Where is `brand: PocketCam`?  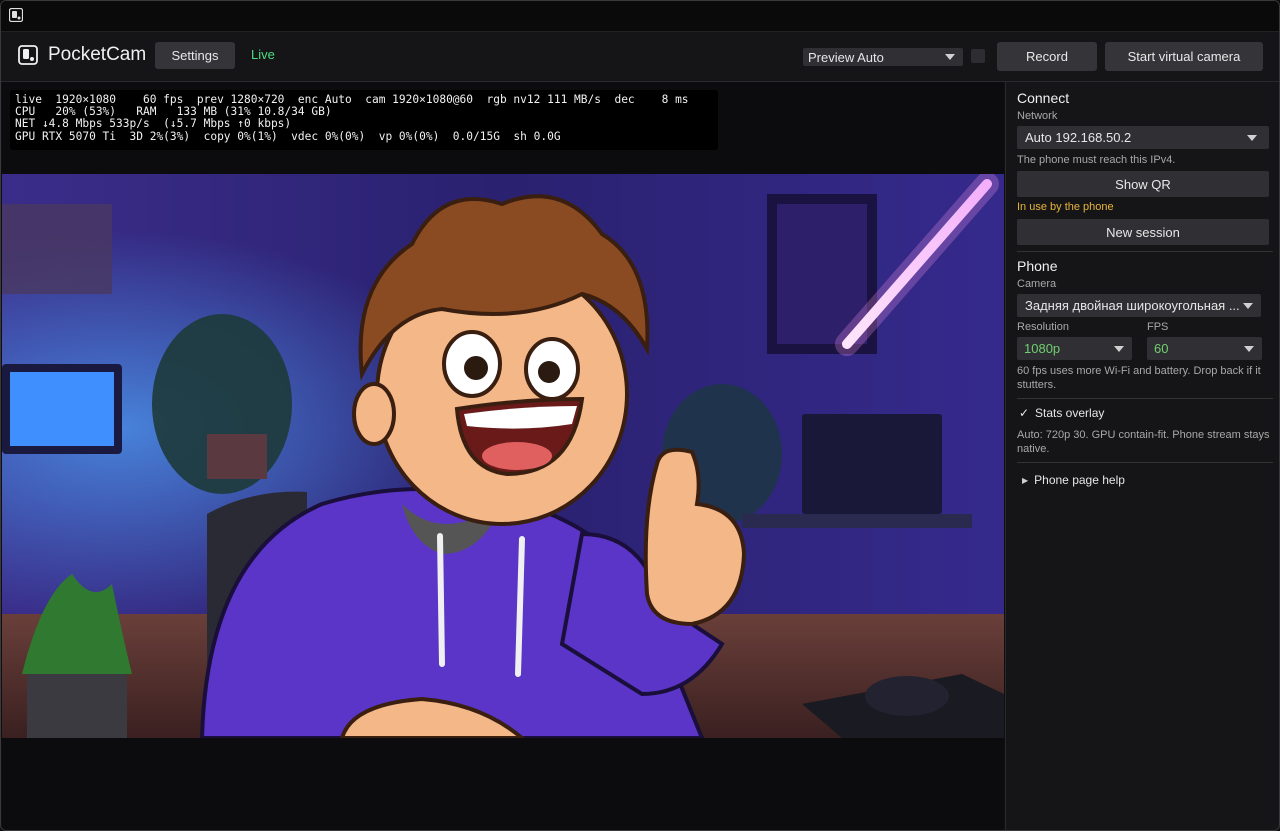 brand: PocketCam is located at coordinates (82, 55).